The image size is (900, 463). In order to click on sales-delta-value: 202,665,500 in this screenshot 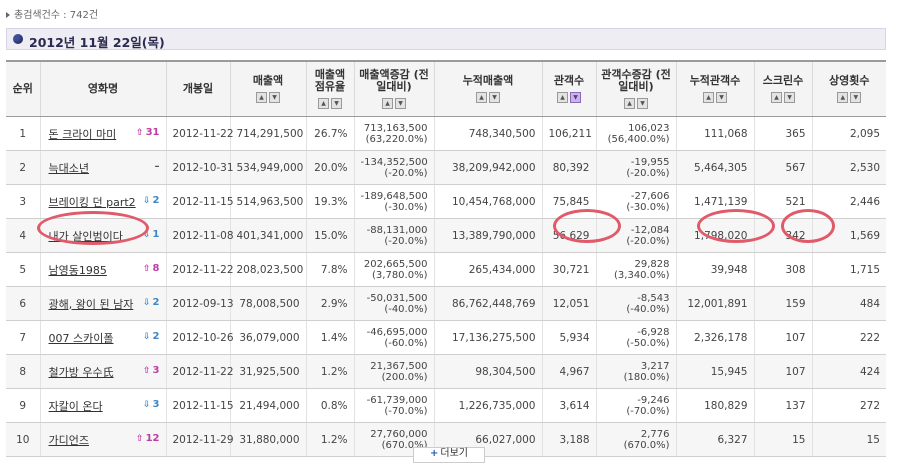, I will do `click(395, 264)`.